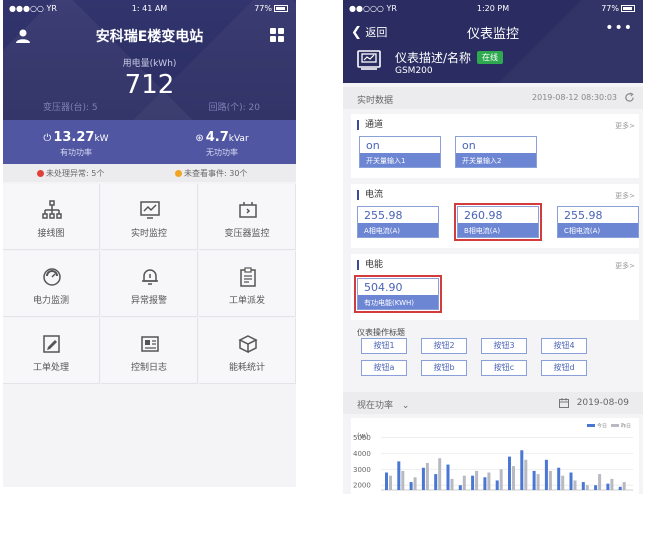 This screenshot has width=650, height=534. Describe the element at coordinates (248, 277) in the screenshot. I see `clipboard-icon` at that location.